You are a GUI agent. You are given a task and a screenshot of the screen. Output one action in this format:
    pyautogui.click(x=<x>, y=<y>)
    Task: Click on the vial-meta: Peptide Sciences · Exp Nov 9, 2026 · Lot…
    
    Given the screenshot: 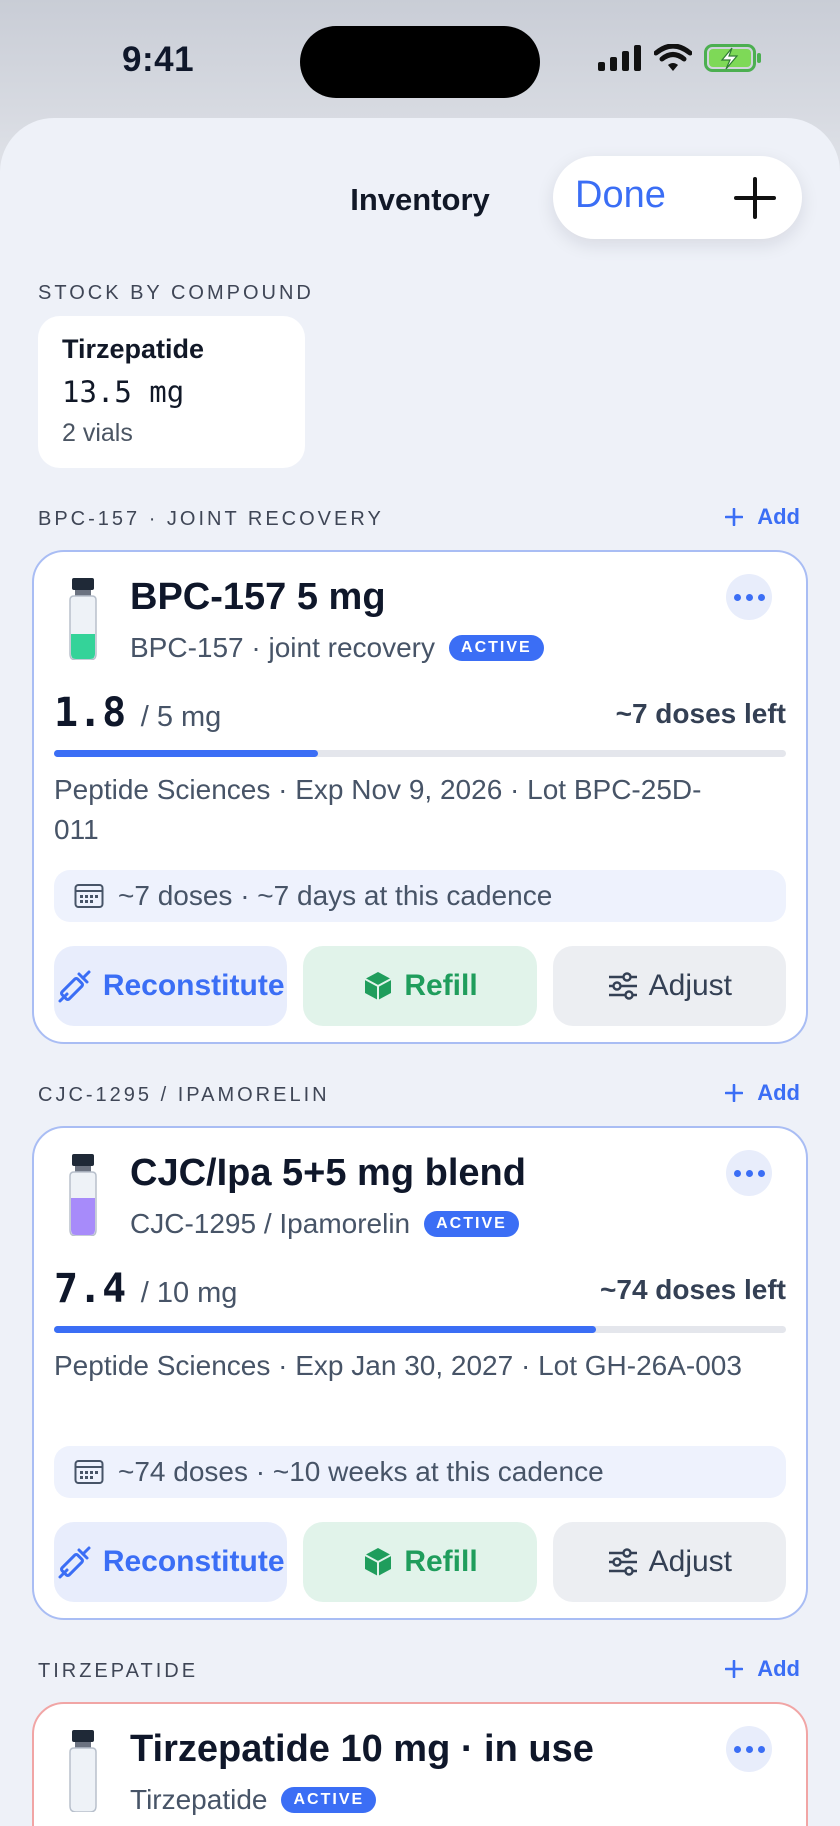 What is the action you would take?
    pyautogui.click(x=378, y=809)
    